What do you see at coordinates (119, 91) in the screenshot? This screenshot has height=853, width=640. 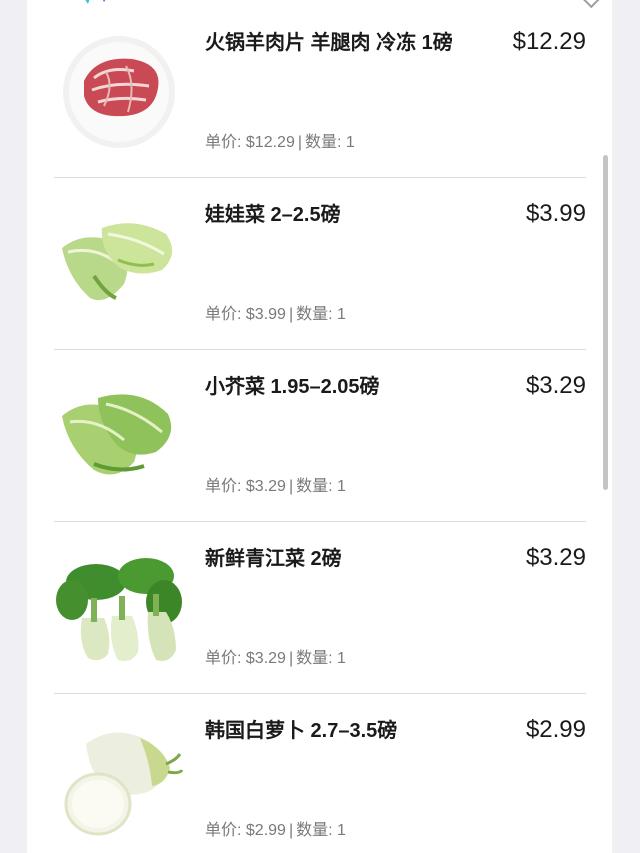 I see `lamb-slices-plate-icon` at bounding box center [119, 91].